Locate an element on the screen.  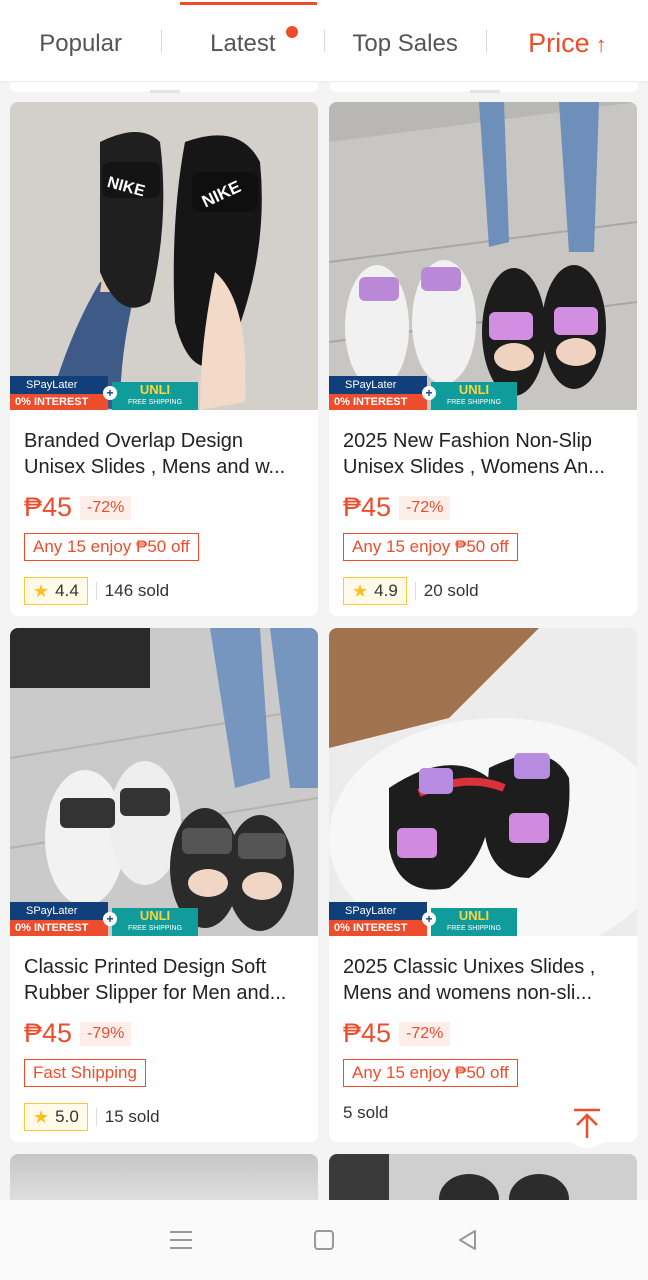
tab-price: Price ↑ is located at coordinates (567, 40).